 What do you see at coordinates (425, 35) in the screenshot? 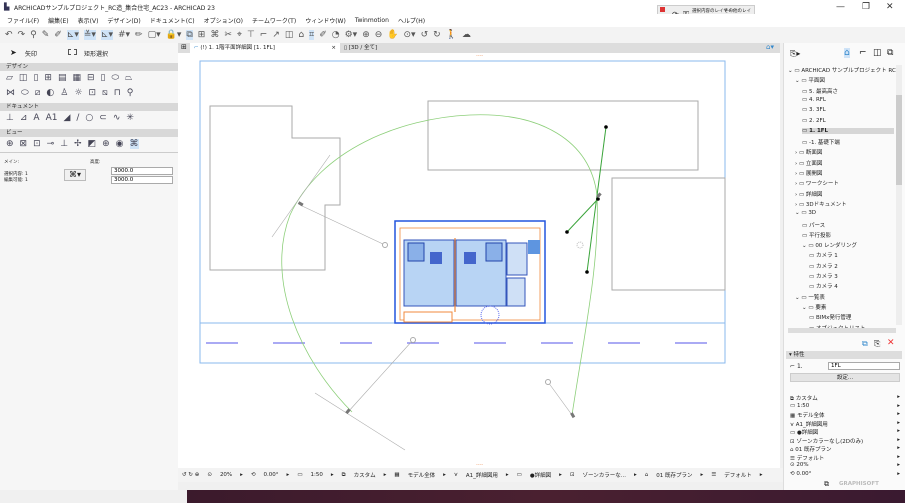
I see `previous-zoom-icon: ↺` at bounding box center [425, 35].